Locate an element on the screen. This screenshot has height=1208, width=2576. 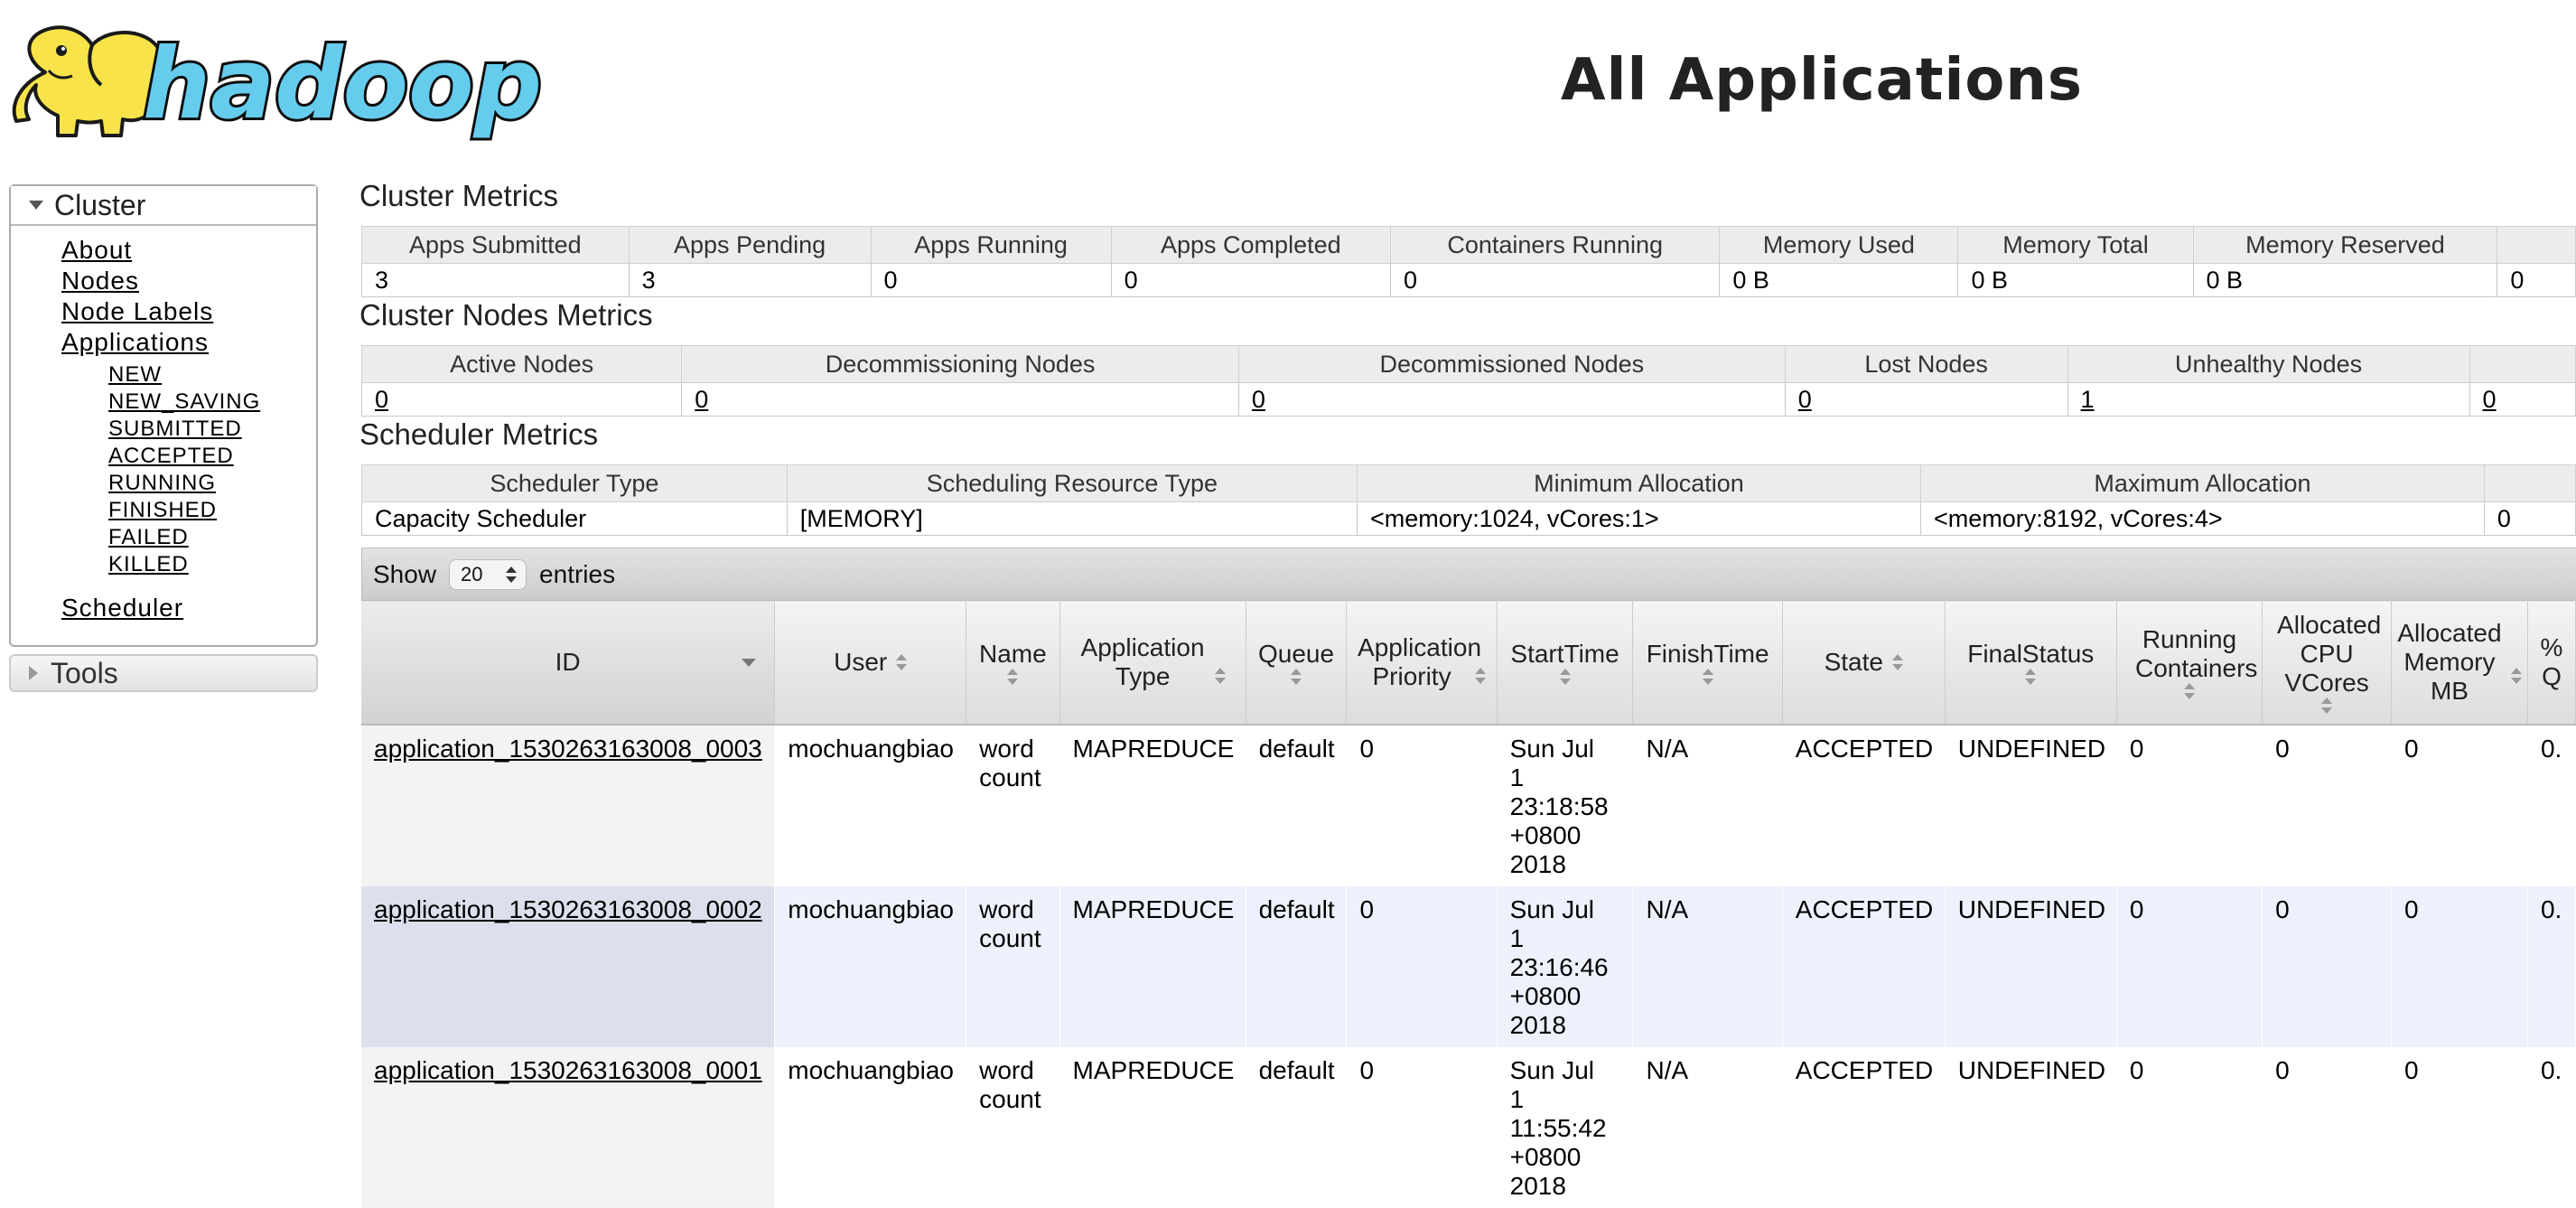
sidebar-state-finished: FINISHED is located at coordinates (162, 510).